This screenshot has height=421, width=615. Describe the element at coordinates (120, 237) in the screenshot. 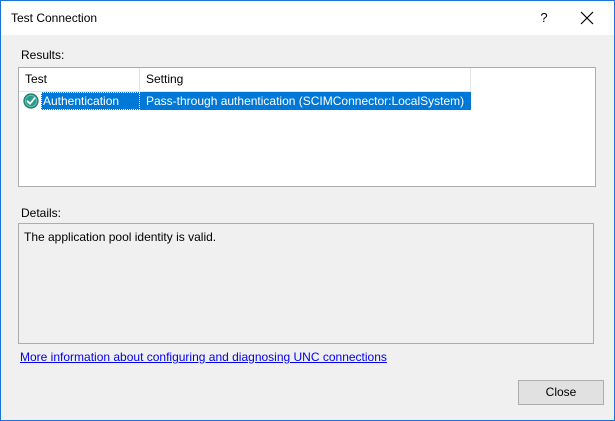

I see `details-text: The application pool identity is valid.` at that location.